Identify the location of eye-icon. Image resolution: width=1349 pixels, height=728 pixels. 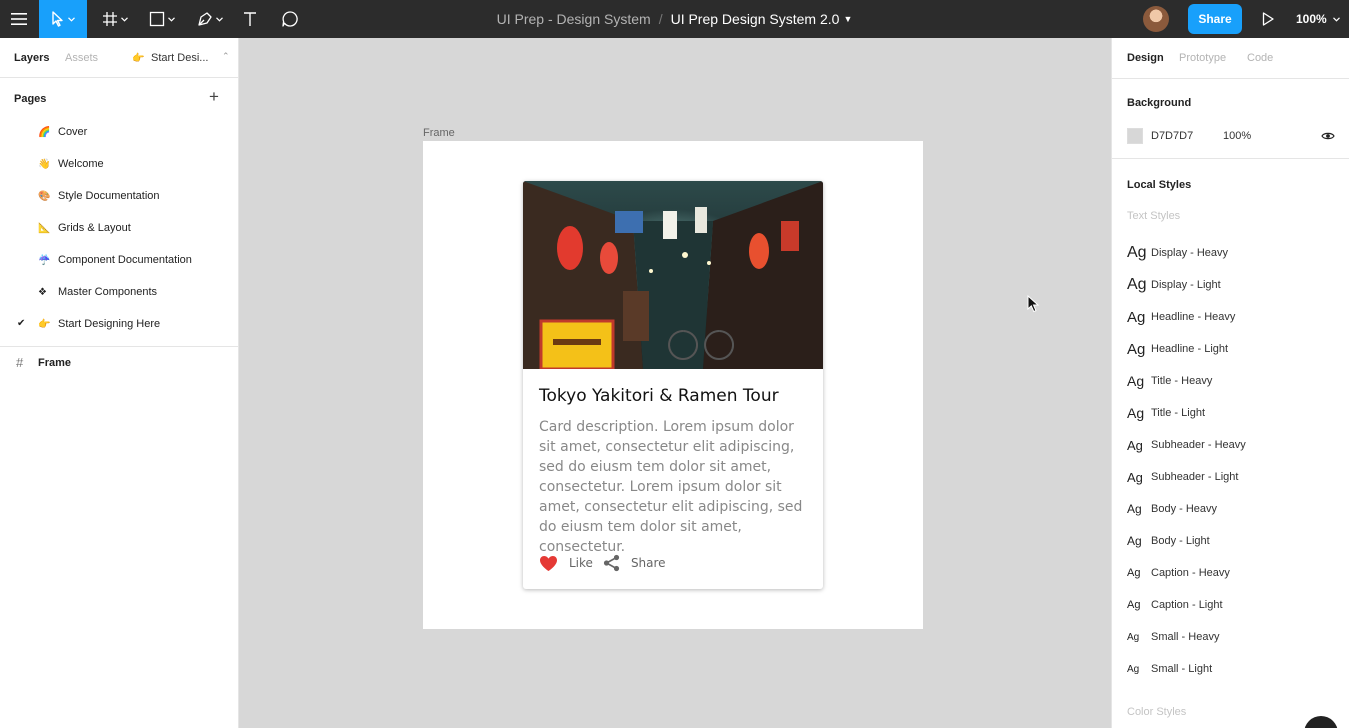
(1328, 136).